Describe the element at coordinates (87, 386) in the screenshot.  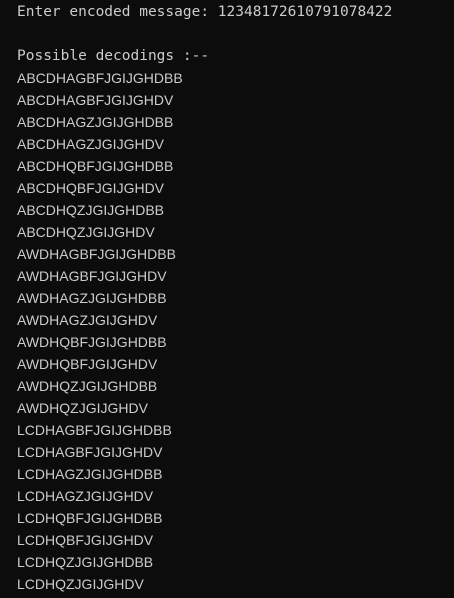
I see `decoding-line: AWDHQZJGIJGHDBB` at that location.